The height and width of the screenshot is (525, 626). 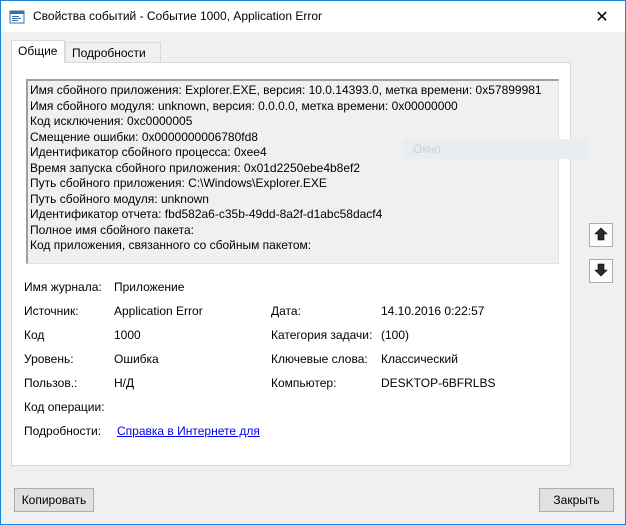 I want to click on next-event-button, so click(x=601, y=271).